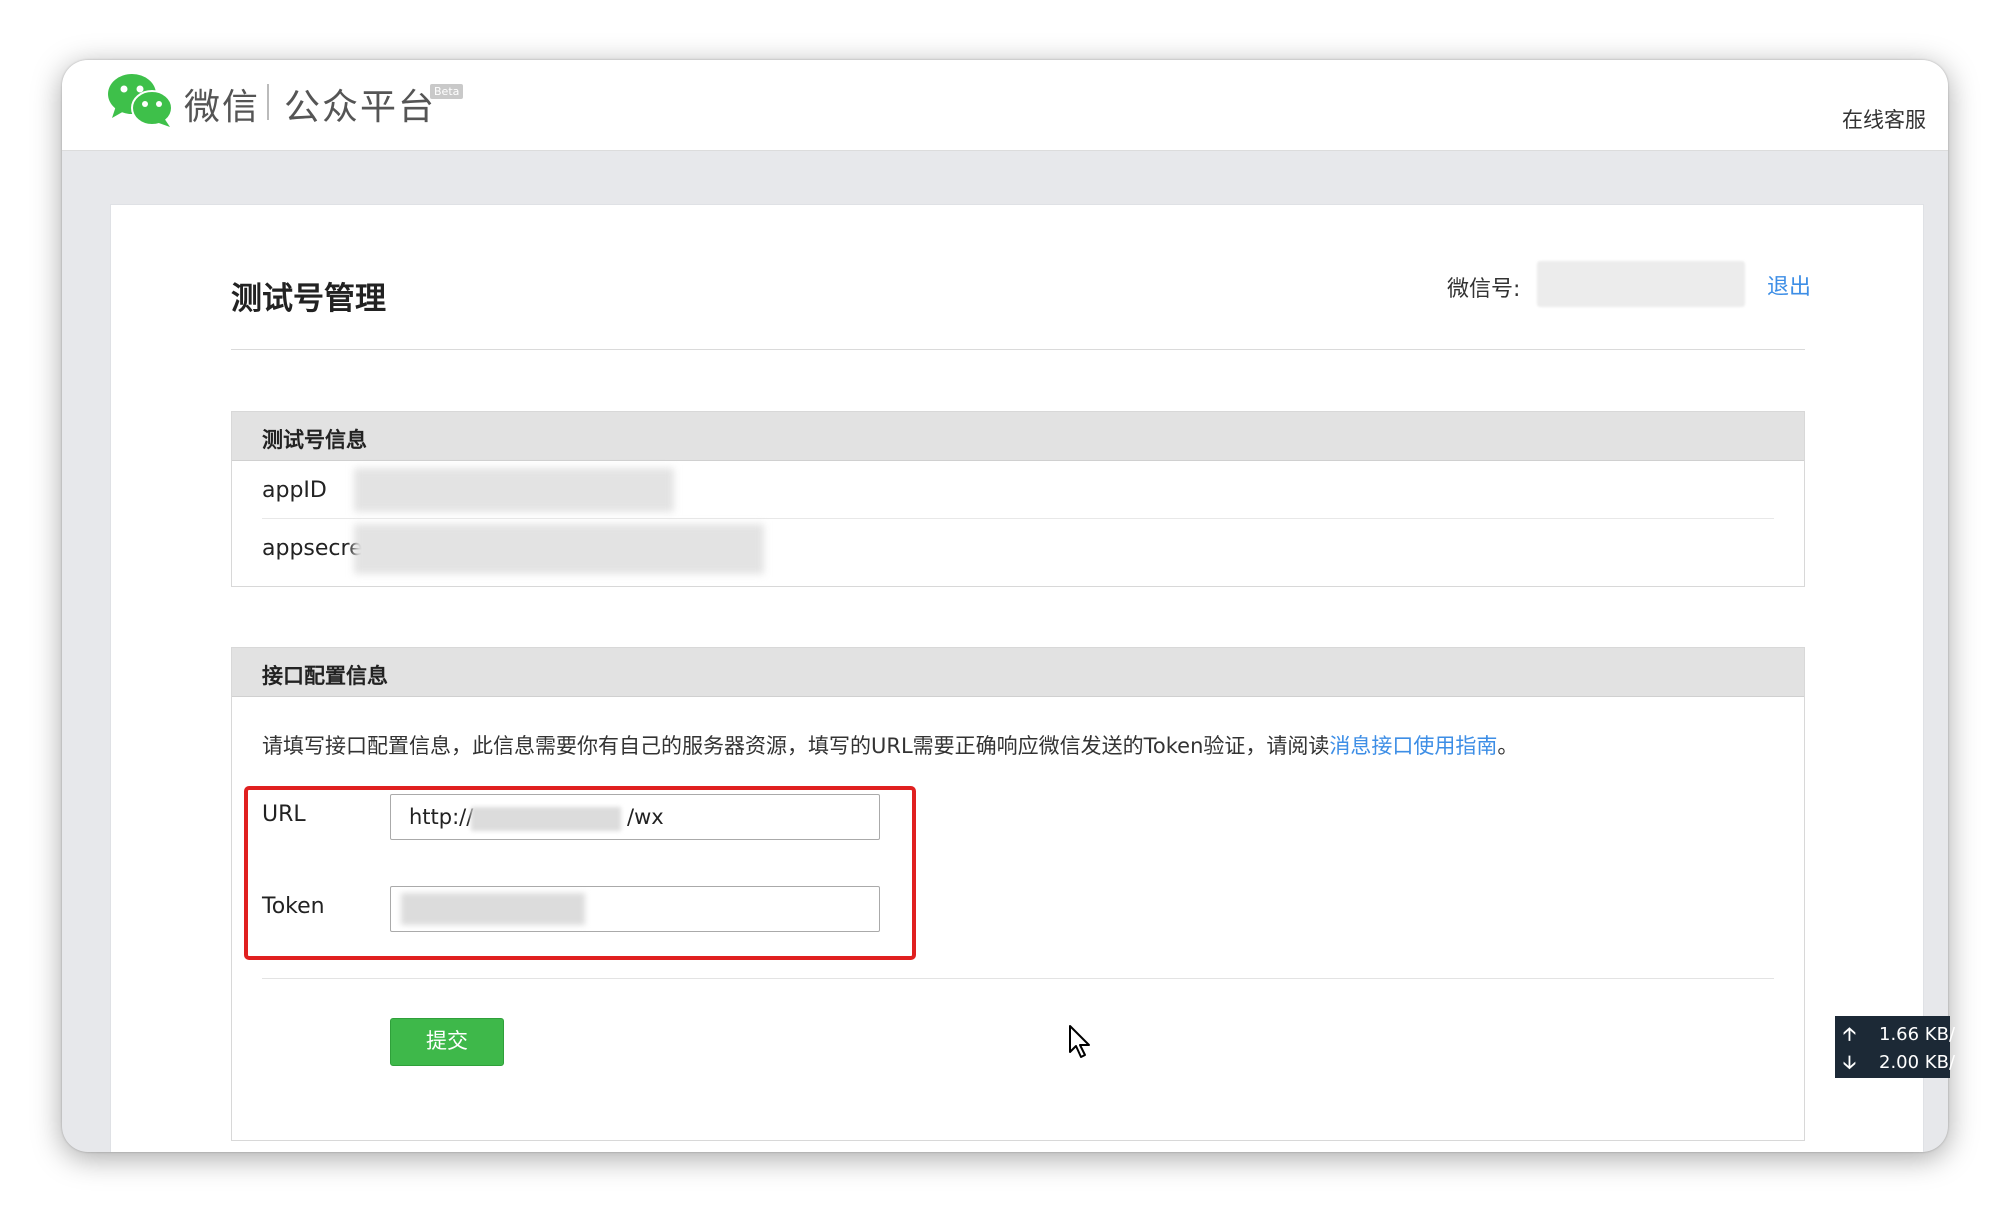 This screenshot has height=1209, width=2000. Describe the element at coordinates (1849, 1062) in the screenshot. I see `download-arrow-icon: 🡣` at that location.